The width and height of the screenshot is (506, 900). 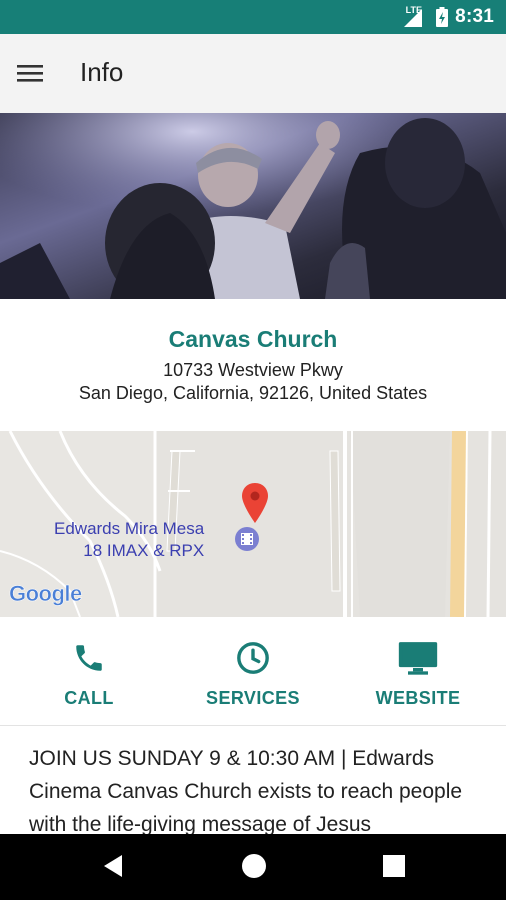 I want to click on action-bar: CALL SERVICES WEBSITE, so click(x=253, y=671).